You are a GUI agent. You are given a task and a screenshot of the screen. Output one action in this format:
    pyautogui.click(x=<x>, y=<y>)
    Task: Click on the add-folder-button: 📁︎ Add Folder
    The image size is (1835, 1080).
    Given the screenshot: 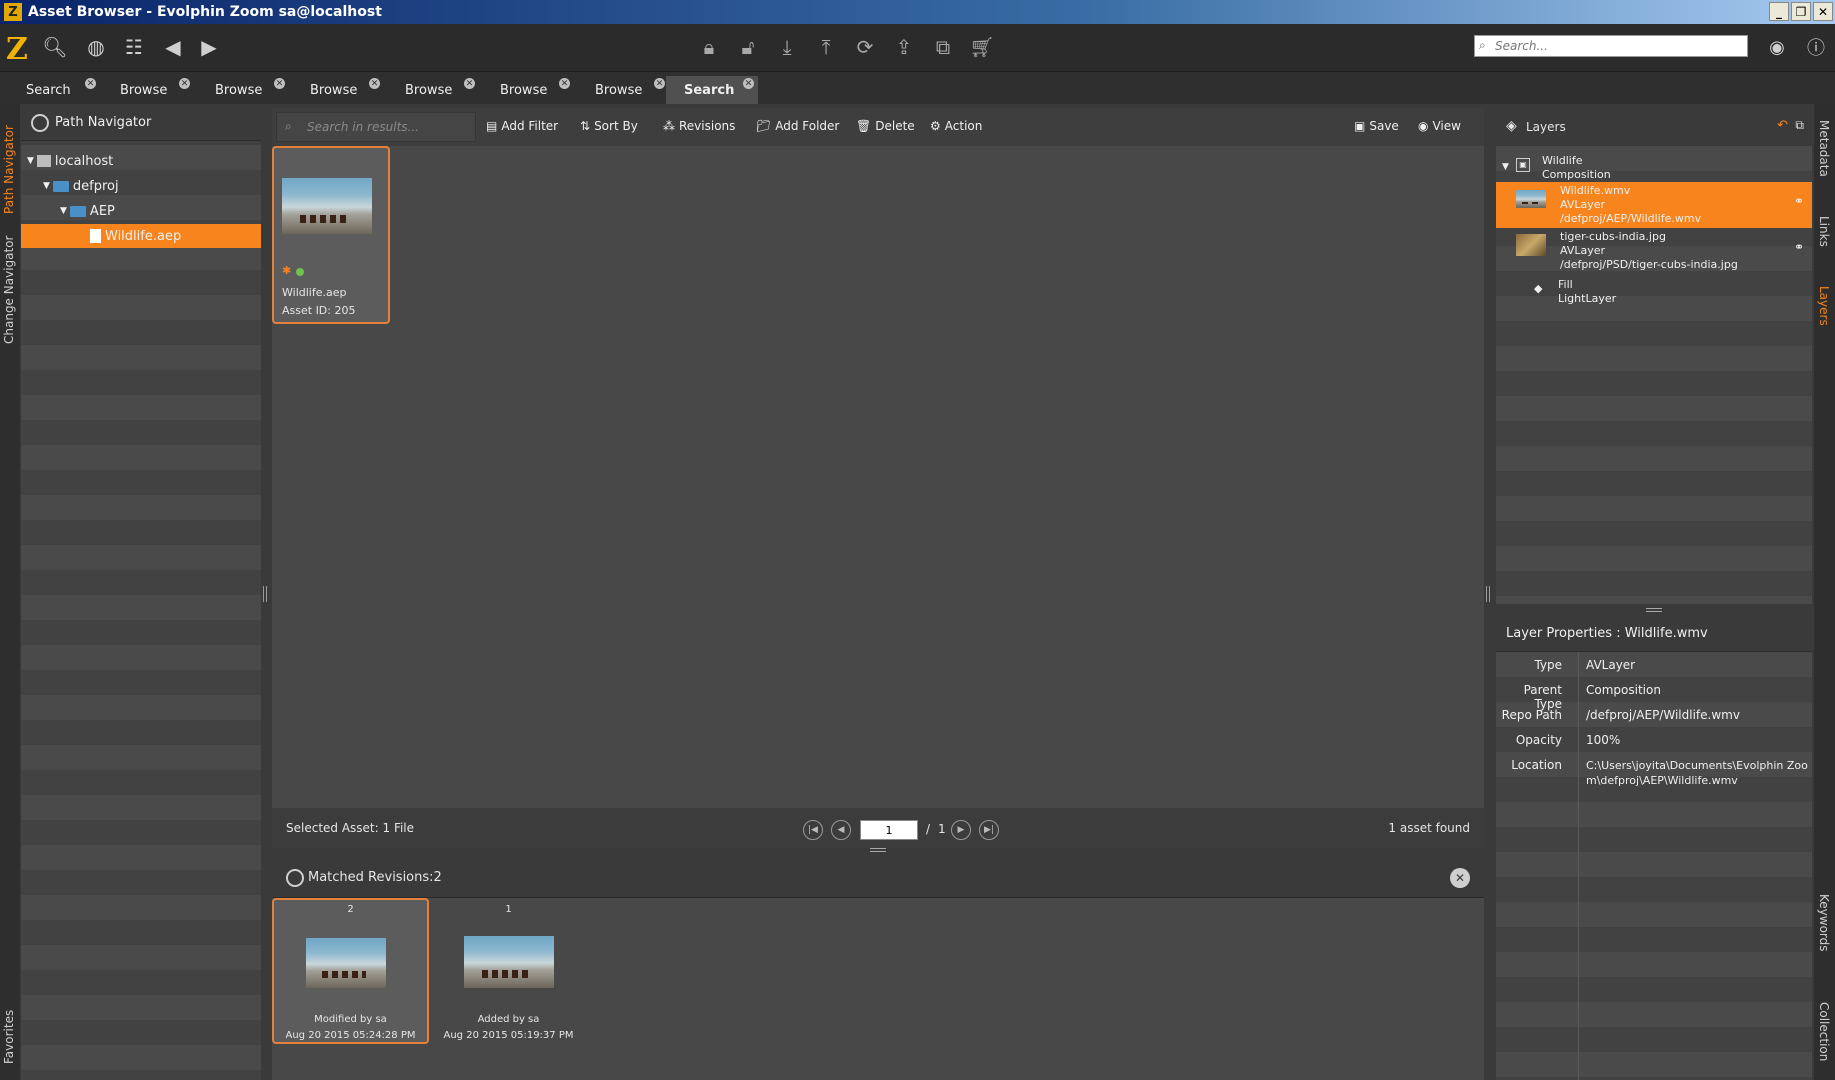 What is the action you would take?
    pyautogui.click(x=797, y=126)
    